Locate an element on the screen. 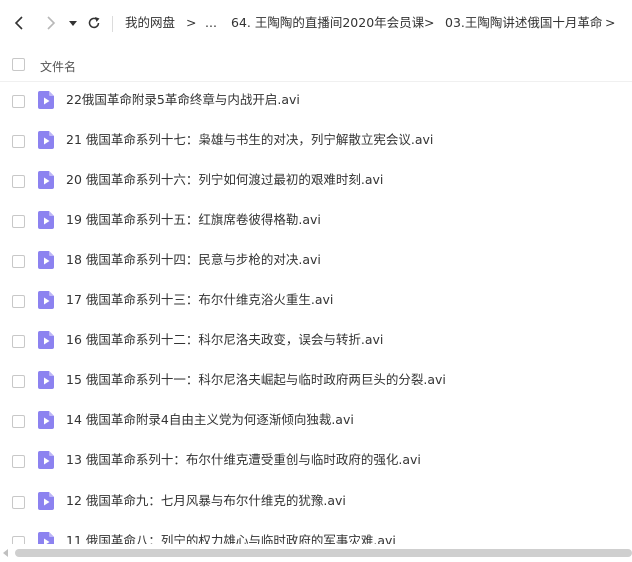 Image resolution: width=632 pixels, height=562 pixels. file-name: 21 俄国革命系列十七：枭雄与书生的对决，列宁解散立宪会议.avi is located at coordinates (249, 140).